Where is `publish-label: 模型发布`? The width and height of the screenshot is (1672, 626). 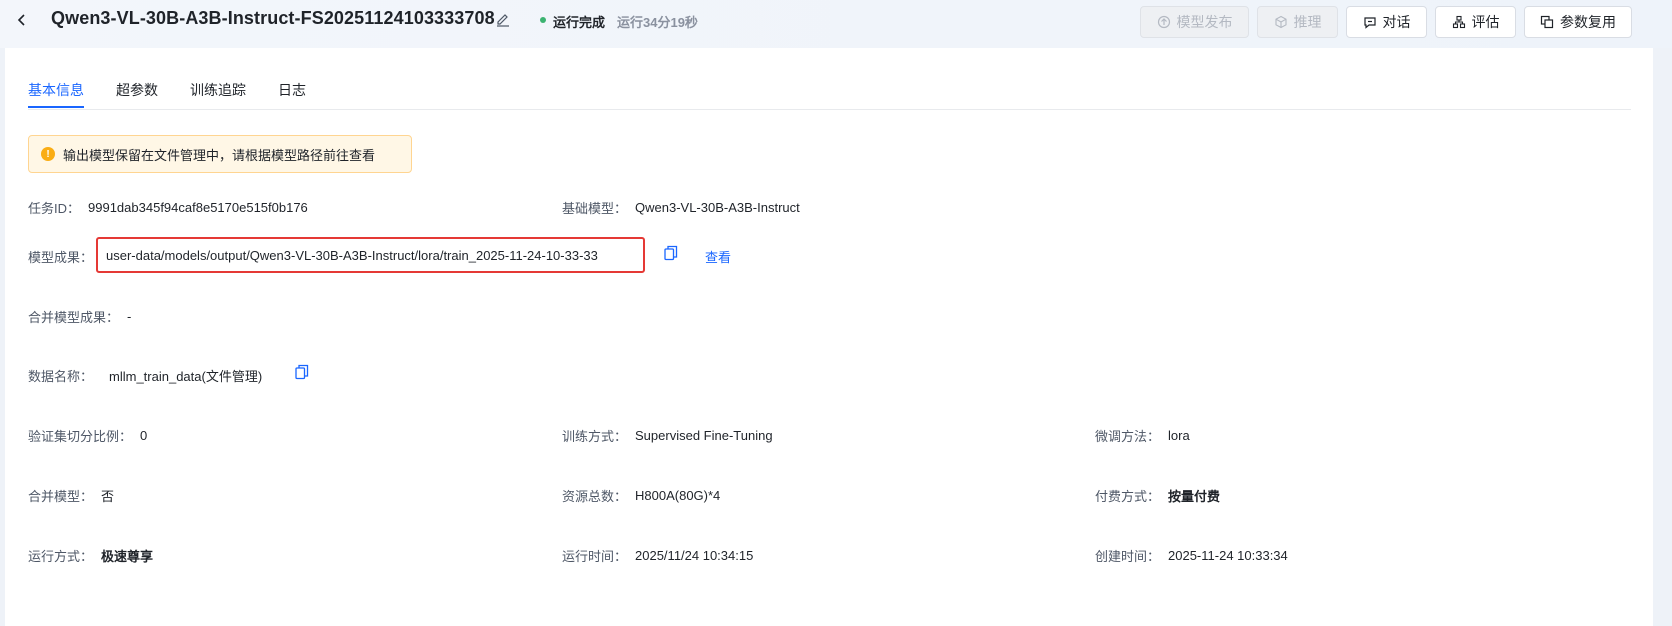
publish-label: 模型发布 is located at coordinates (1204, 22).